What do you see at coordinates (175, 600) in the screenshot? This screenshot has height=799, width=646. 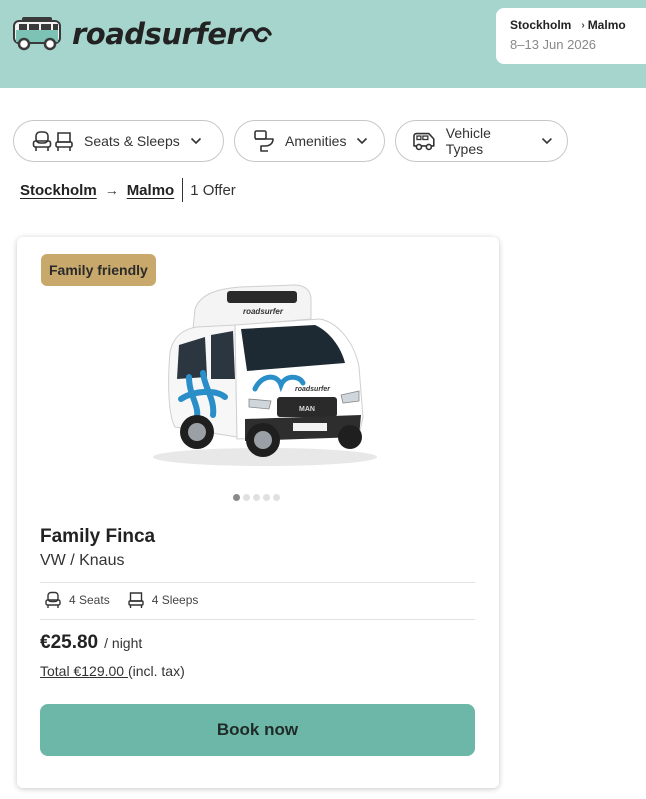 I see `sleeps-count: 4 Sleeps` at bounding box center [175, 600].